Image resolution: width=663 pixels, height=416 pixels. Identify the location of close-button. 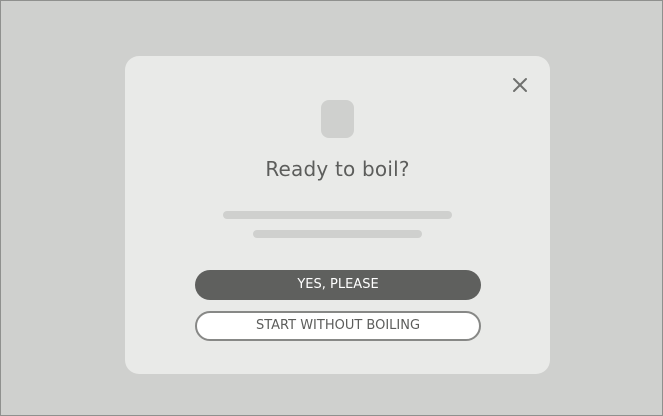
(520, 85).